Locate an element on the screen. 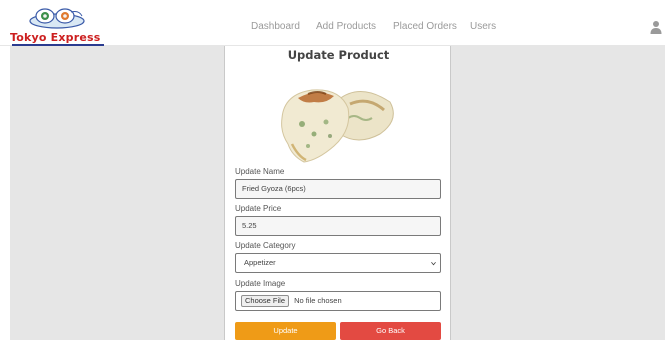 The image size is (665, 340). update-button: Update is located at coordinates (285, 331).